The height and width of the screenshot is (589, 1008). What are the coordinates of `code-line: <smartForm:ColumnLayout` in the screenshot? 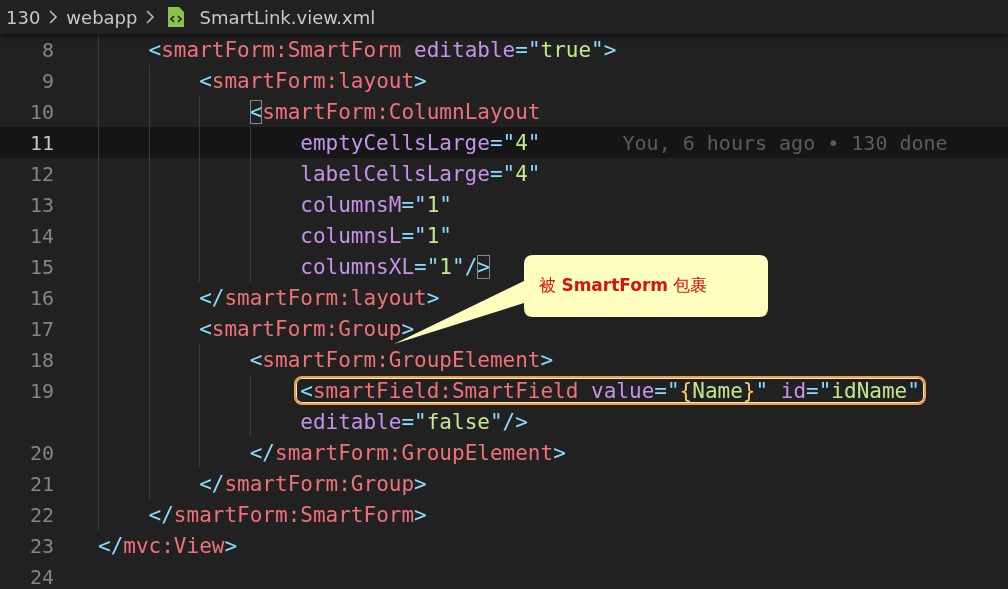 It's located at (395, 111).